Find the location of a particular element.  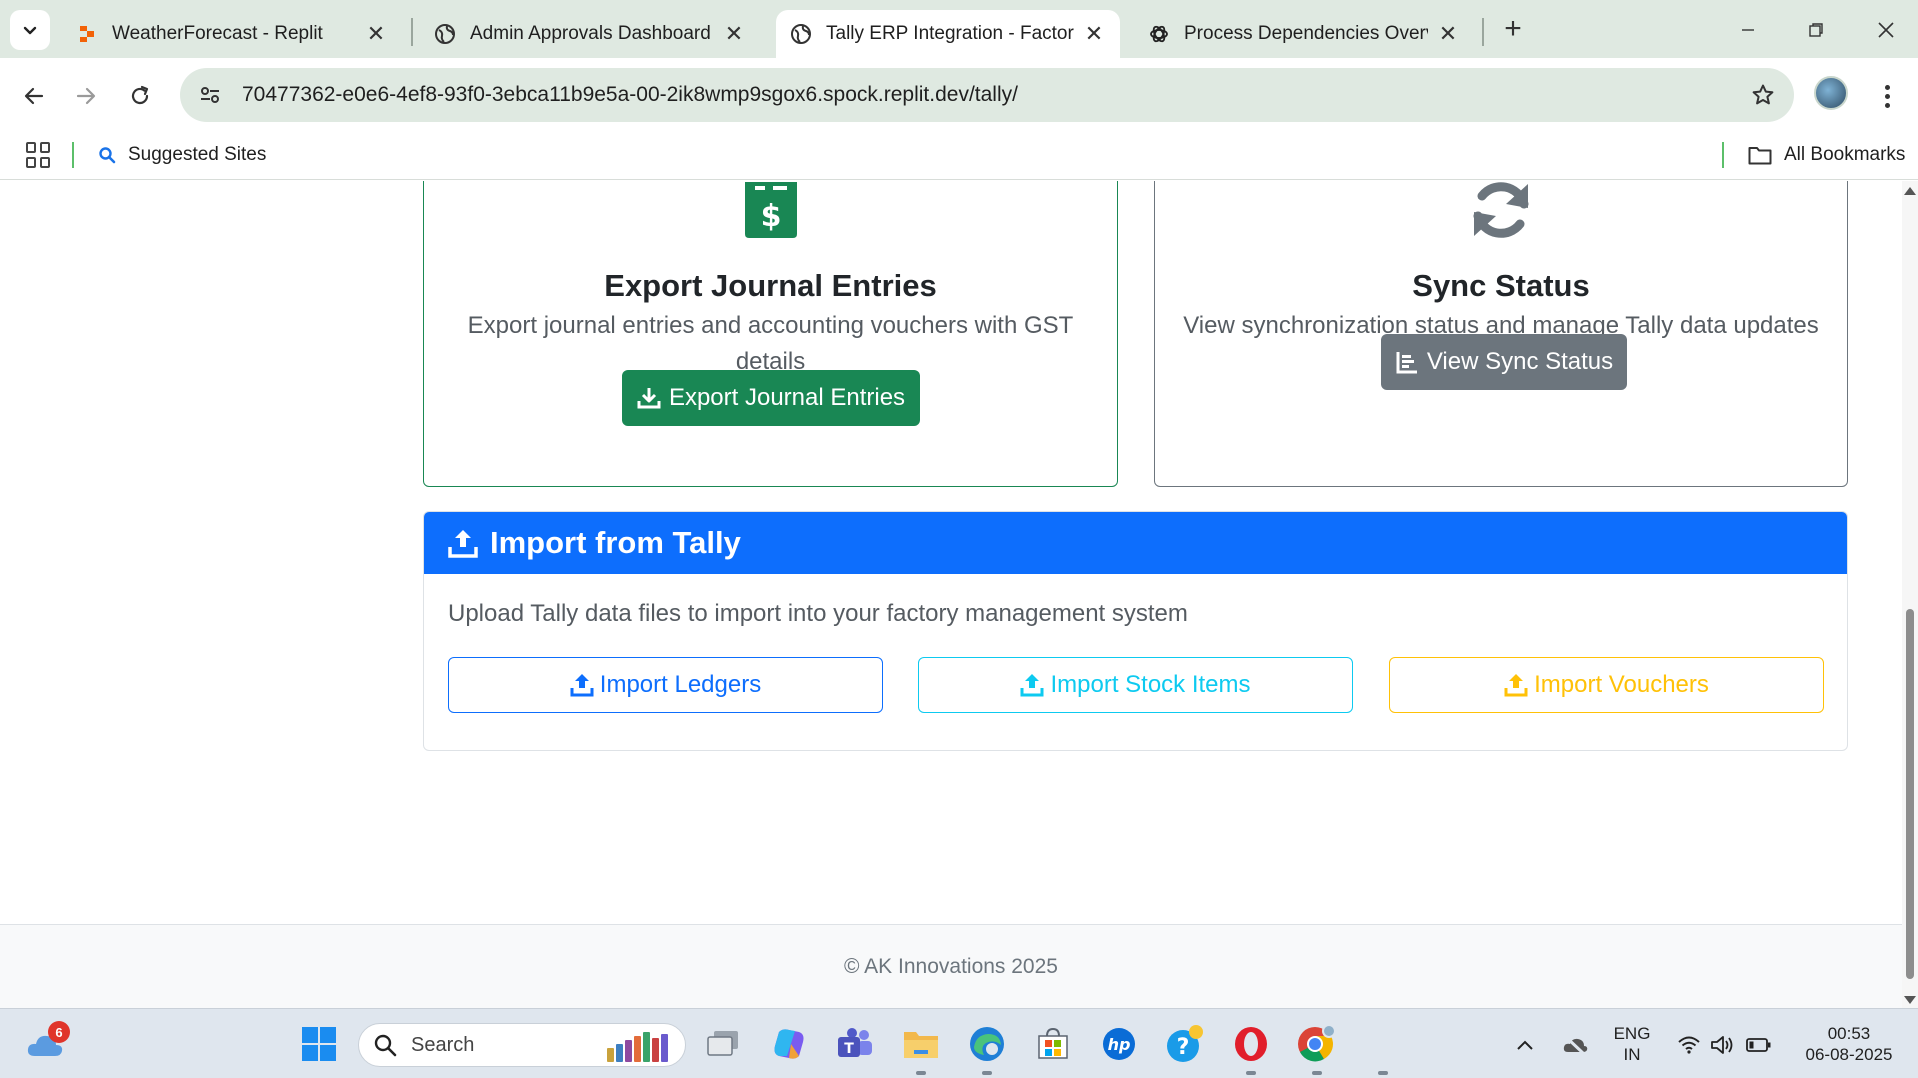

battery-icon is located at coordinates (1759, 1045).